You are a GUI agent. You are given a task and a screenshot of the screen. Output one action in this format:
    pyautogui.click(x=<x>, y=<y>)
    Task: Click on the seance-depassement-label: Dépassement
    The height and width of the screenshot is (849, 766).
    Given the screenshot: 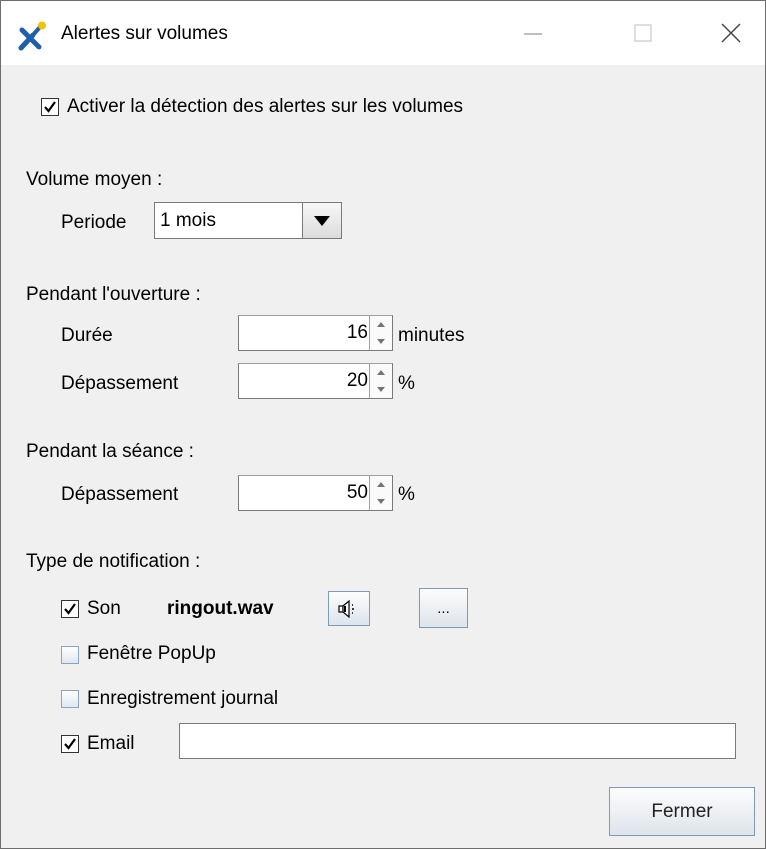 What is the action you would take?
    pyautogui.click(x=120, y=494)
    